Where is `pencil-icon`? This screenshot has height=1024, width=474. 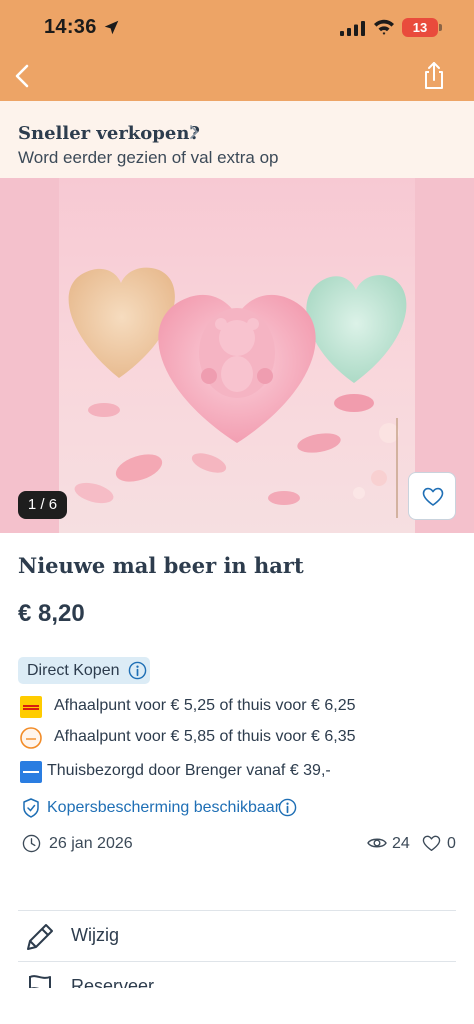 pencil-icon is located at coordinates (40, 937).